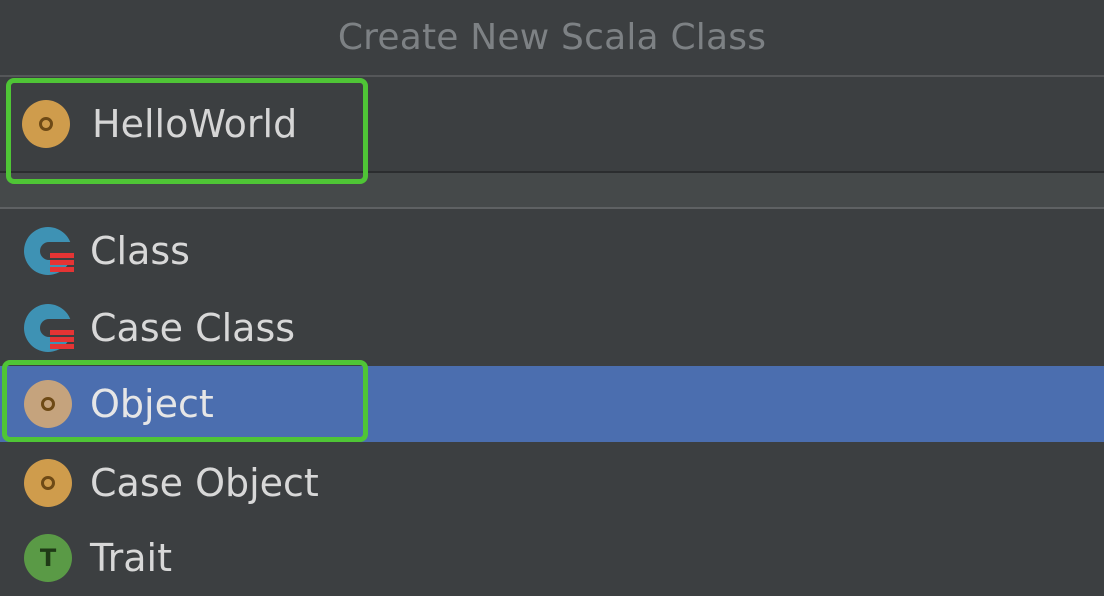 This screenshot has height=596, width=1104. What do you see at coordinates (552, 191) in the screenshot?
I see `separator` at bounding box center [552, 191].